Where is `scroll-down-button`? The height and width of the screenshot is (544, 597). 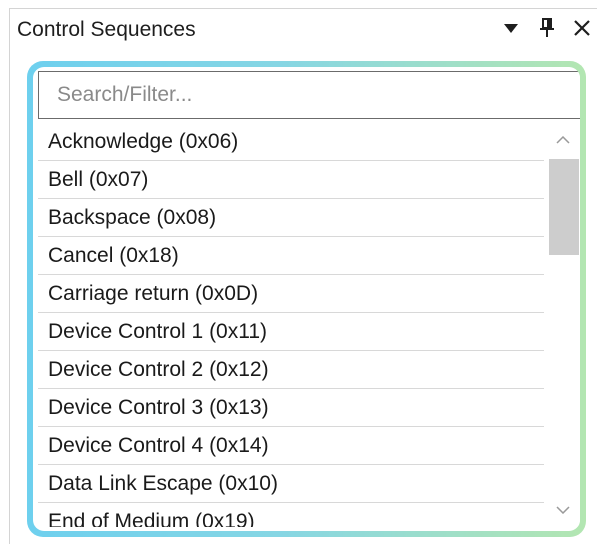
scroll-down-button is located at coordinates (562, 510).